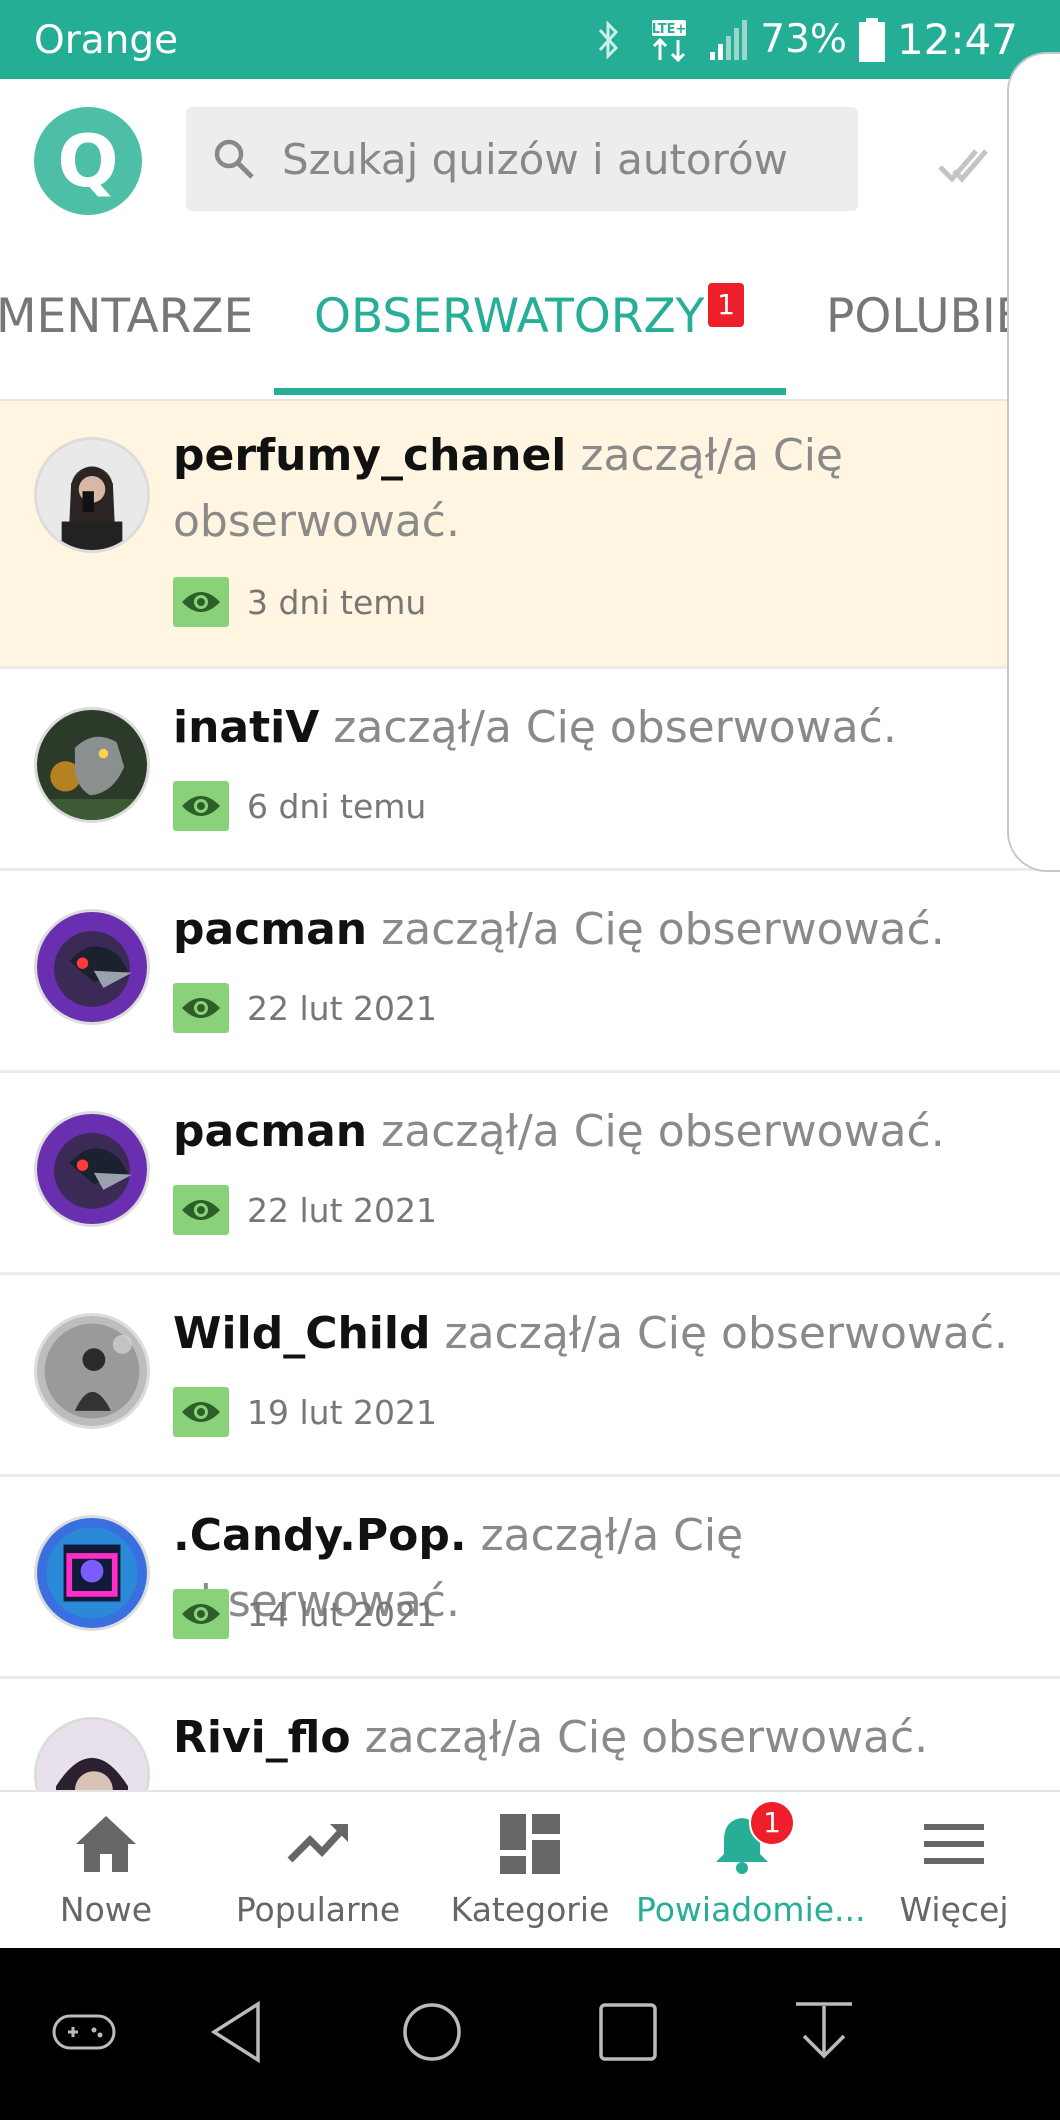  Describe the element at coordinates (964, 165) in the screenshot. I see `mark-all-read-icon` at that location.